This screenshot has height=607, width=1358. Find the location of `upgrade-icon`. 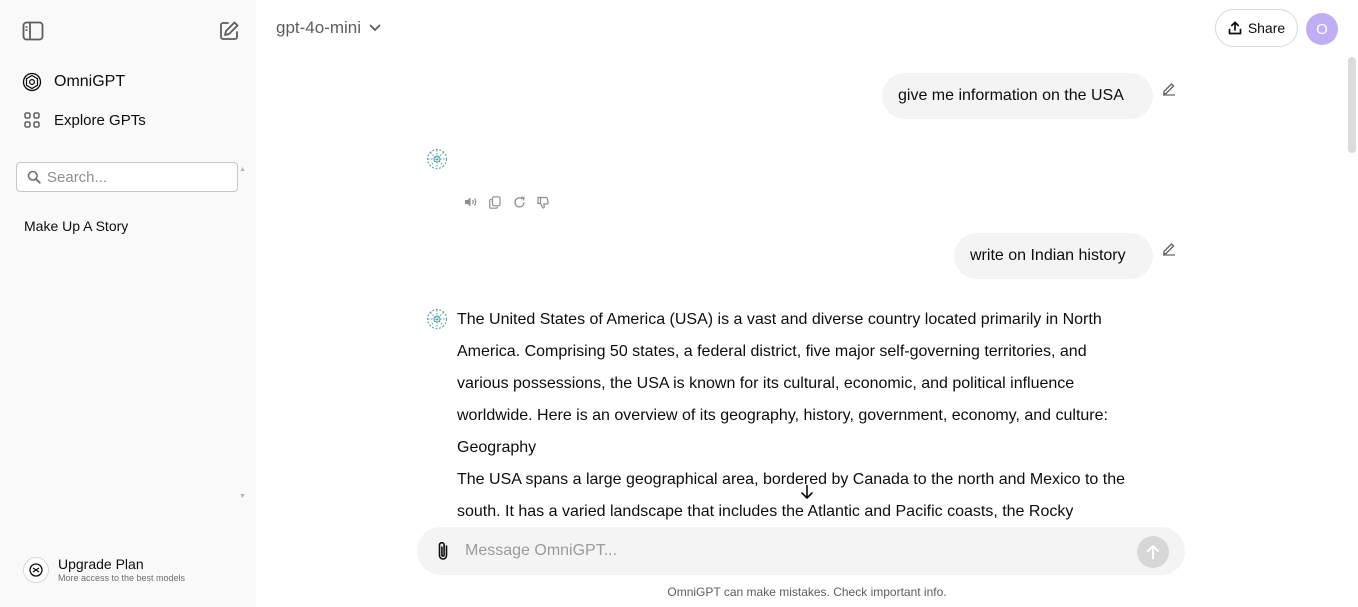

upgrade-icon is located at coordinates (36, 570).